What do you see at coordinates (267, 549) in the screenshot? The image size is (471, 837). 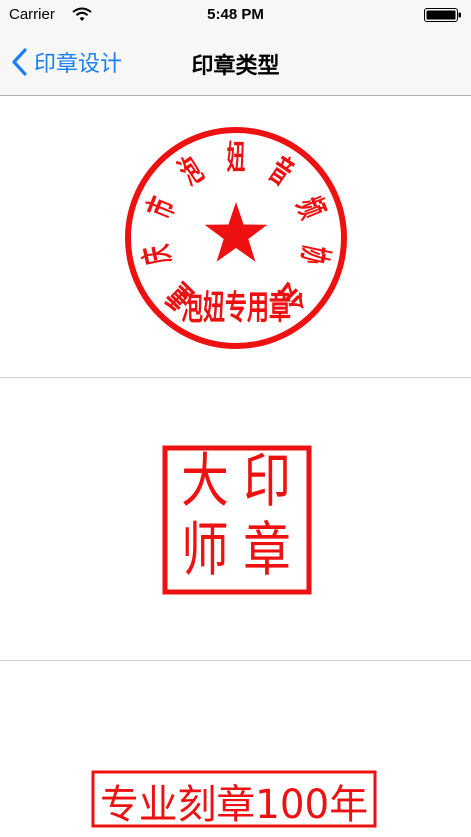 I see `square-seal-char-2: 章` at bounding box center [267, 549].